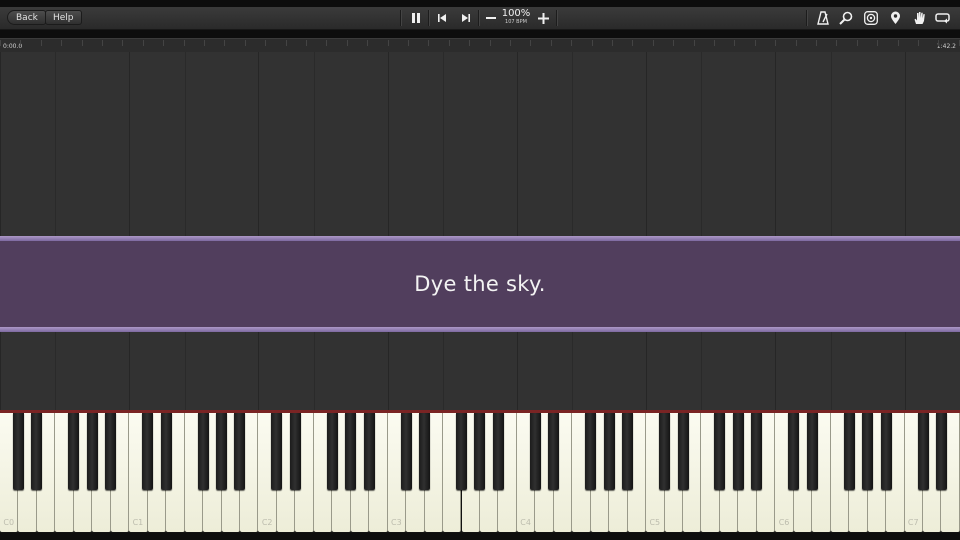 This screenshot has width=960, height=540. Describe the element at coordinates (895, 18) in the screenshot. I see `map-pin-icon` at that location.